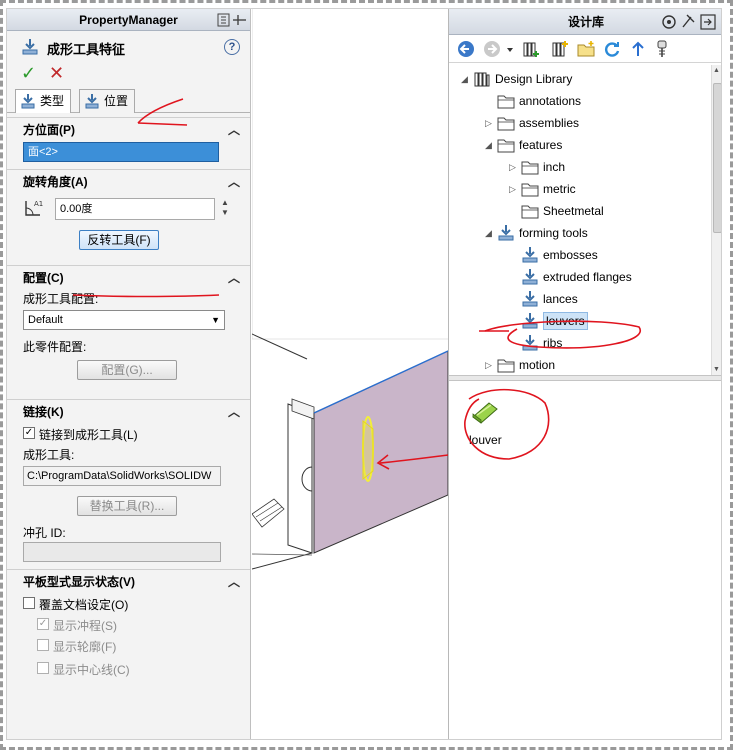  Describe the element at coordinates (128, 412) in the screenshot. I see `link-header: 链接(K) ︿` at that location.